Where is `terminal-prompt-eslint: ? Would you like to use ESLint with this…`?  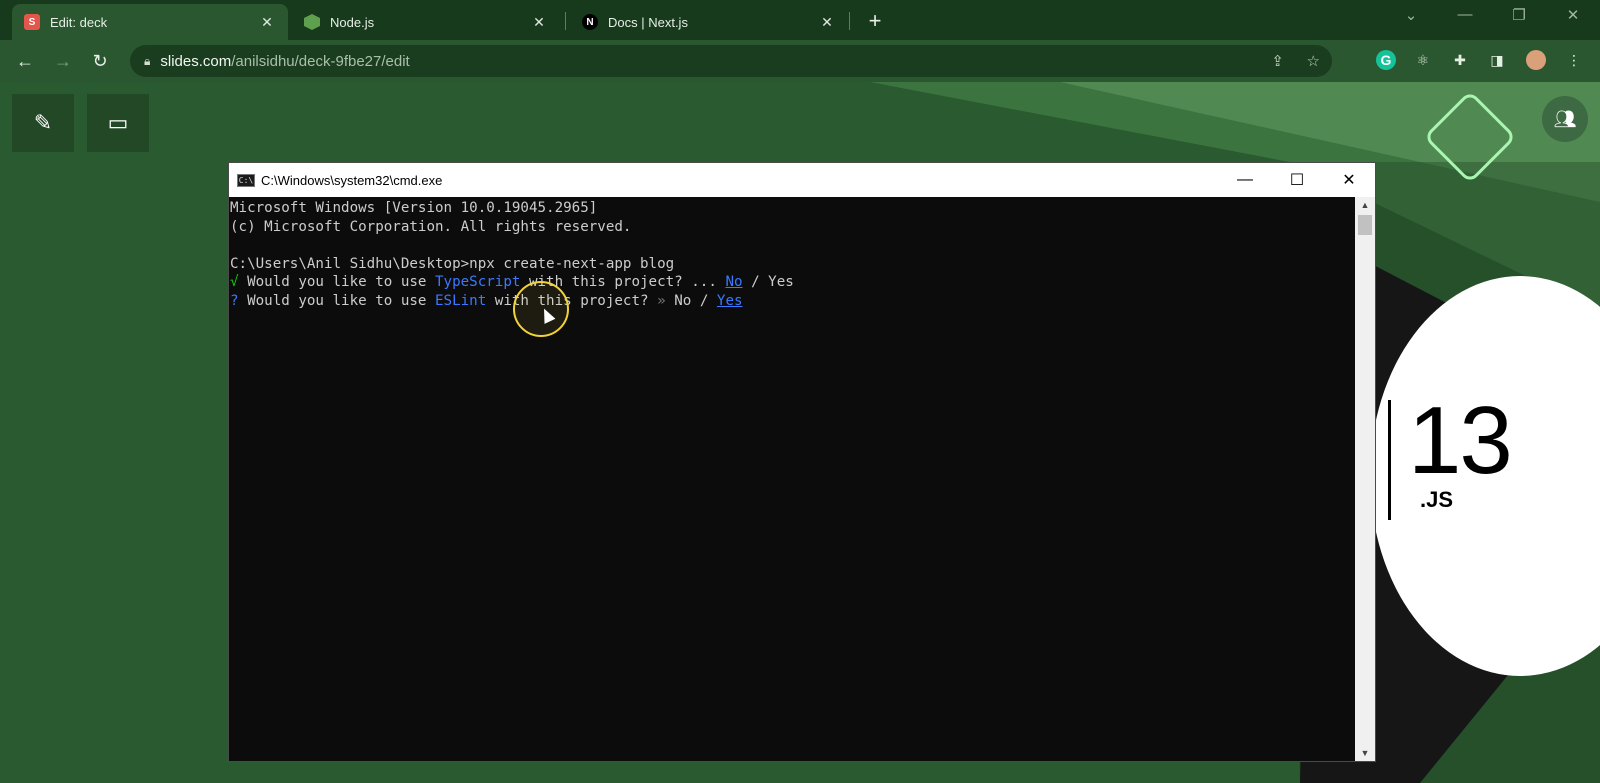
terminal-prompt-eslint: ? Would you like to use ESLint with this… is located at coordinates (486, 300).